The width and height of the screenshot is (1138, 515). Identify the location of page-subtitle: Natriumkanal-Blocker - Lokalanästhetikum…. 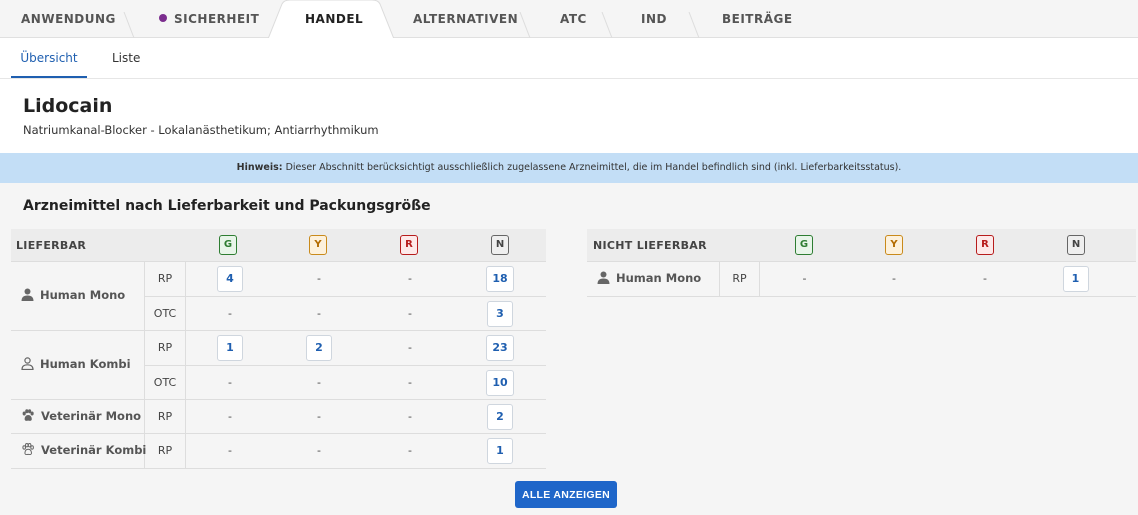
(201, 130).